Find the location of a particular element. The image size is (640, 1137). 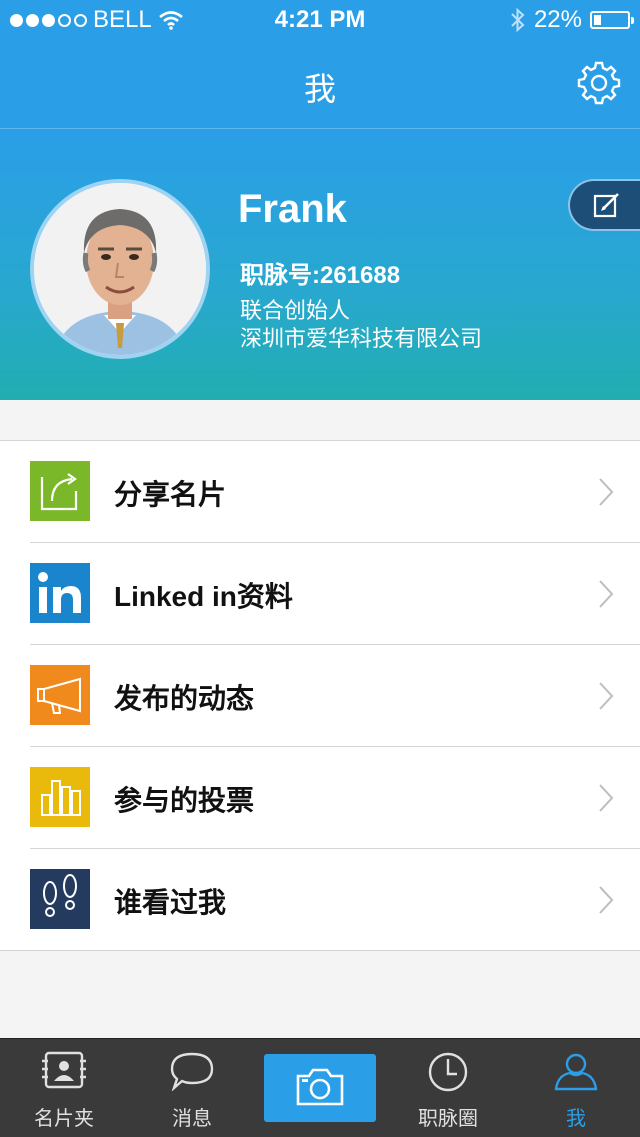

share-icon is located at coordinates (60, 491).